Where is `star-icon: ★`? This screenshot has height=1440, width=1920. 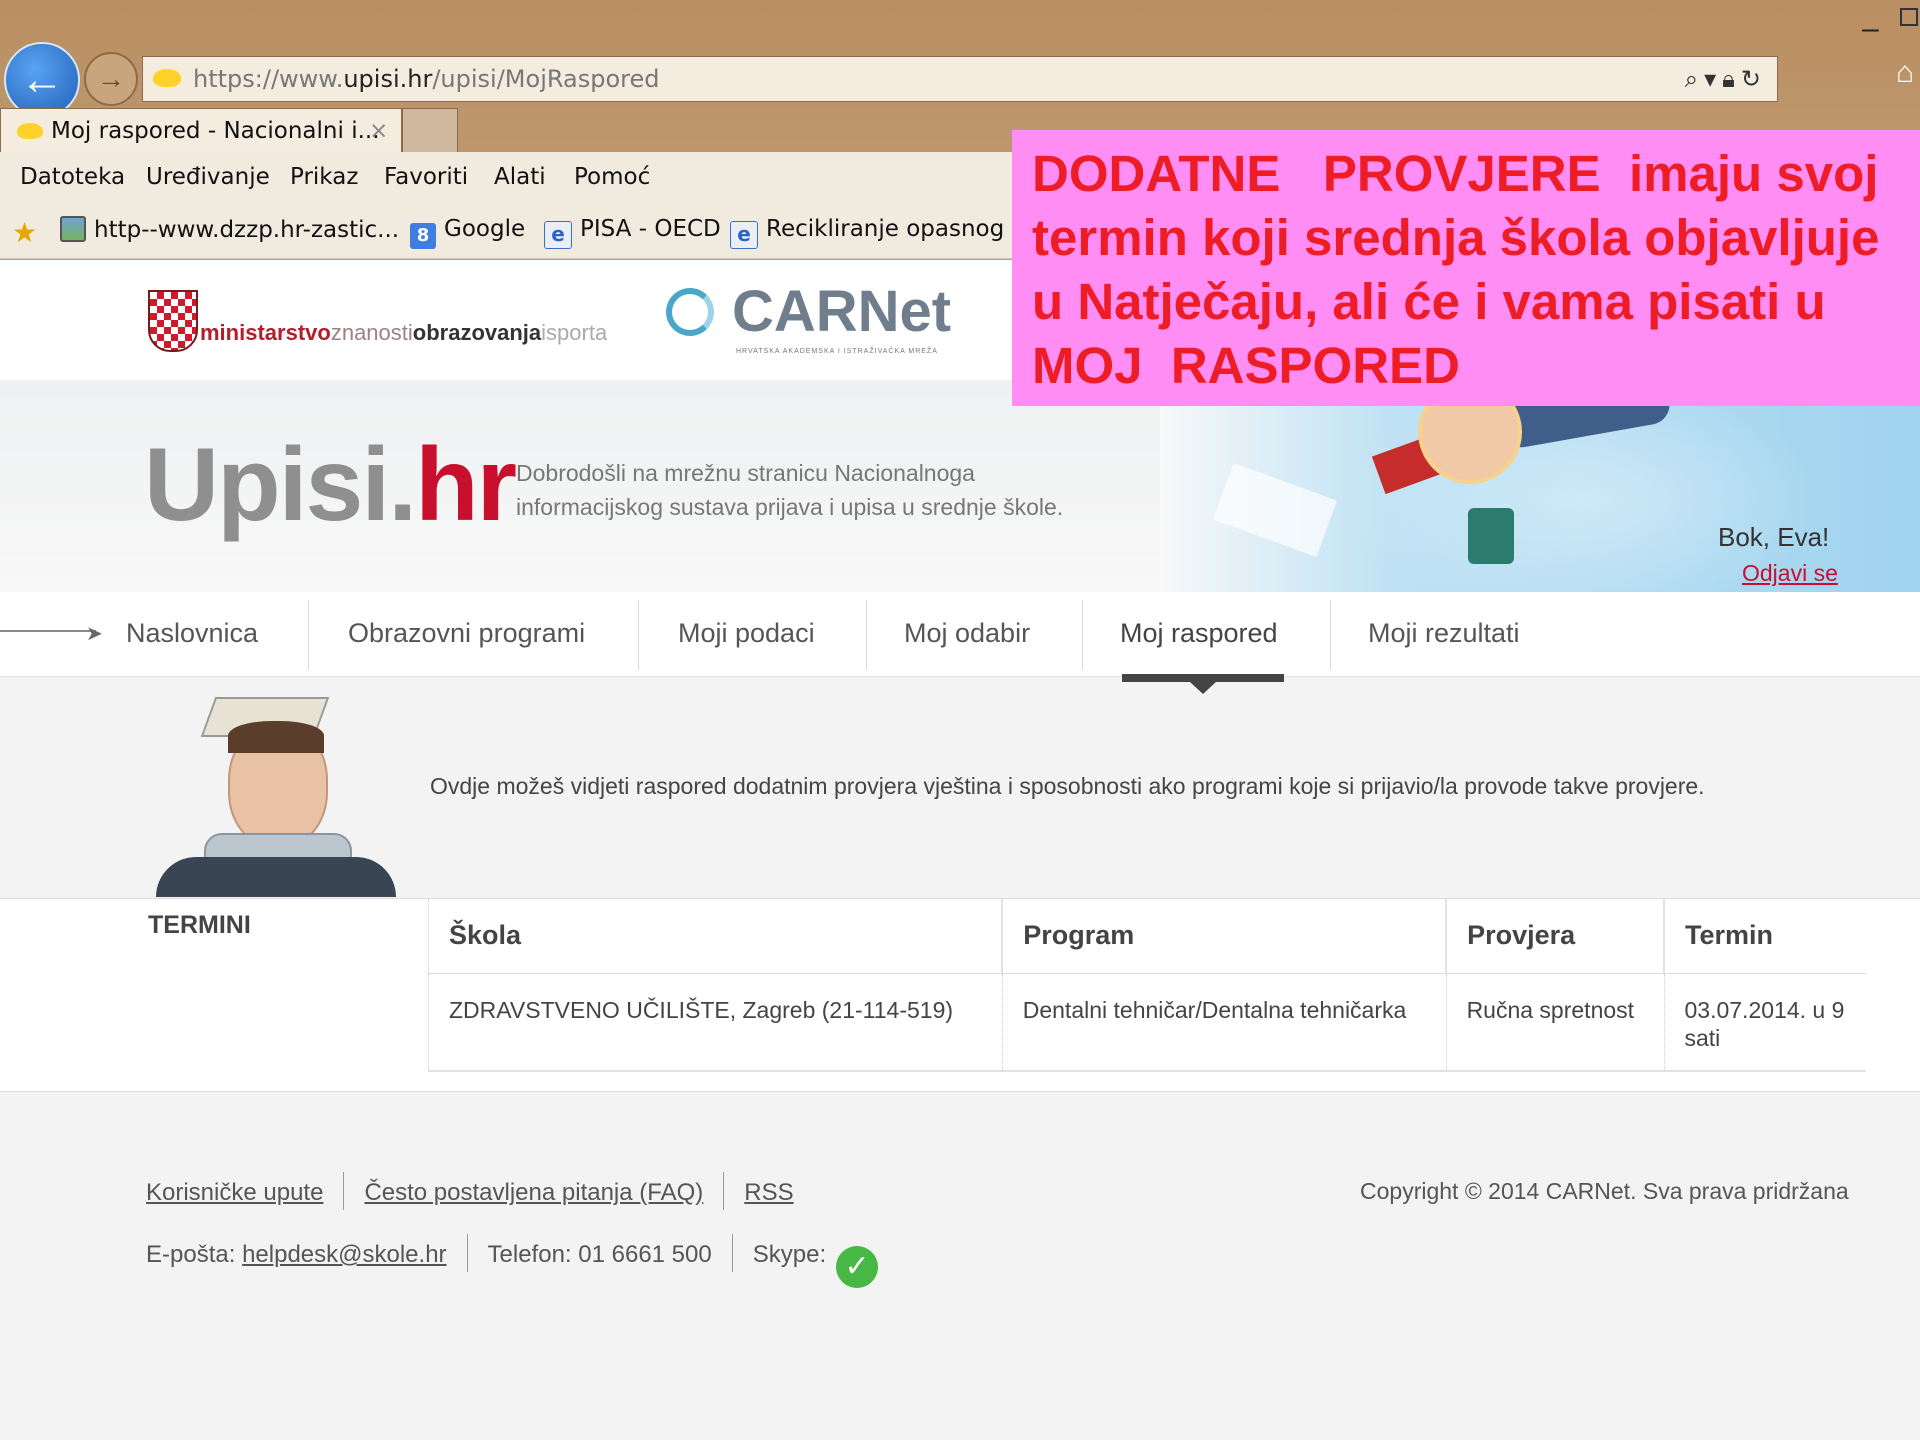
star-icon: ★ is located at coordinates (25, 232).